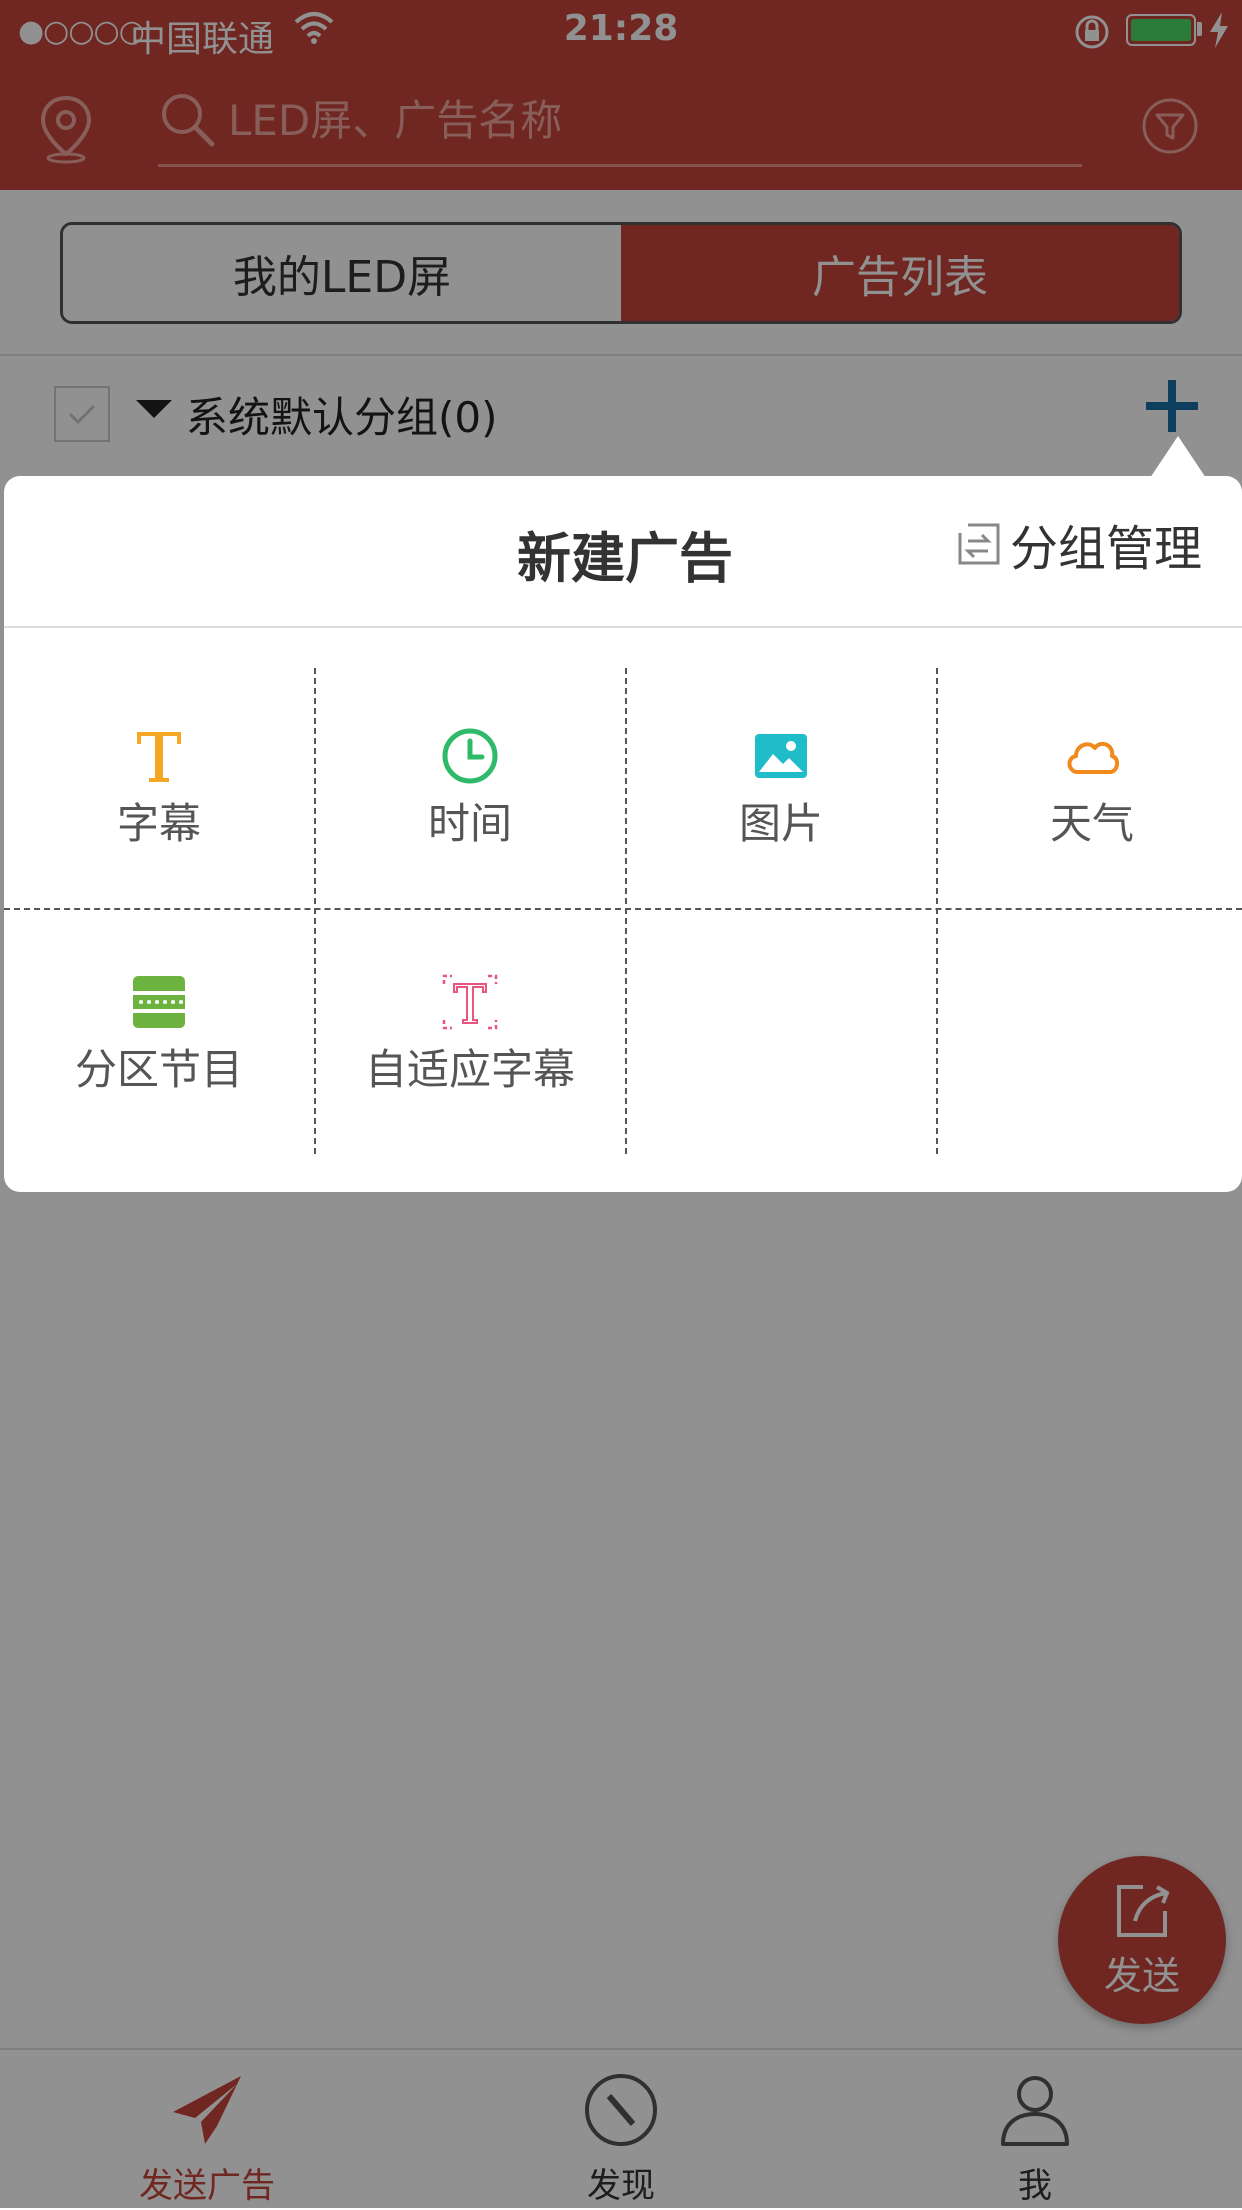 The image size is (1242, 2210). I want to click on ad-type-label: 字幕, so click(158, 823).